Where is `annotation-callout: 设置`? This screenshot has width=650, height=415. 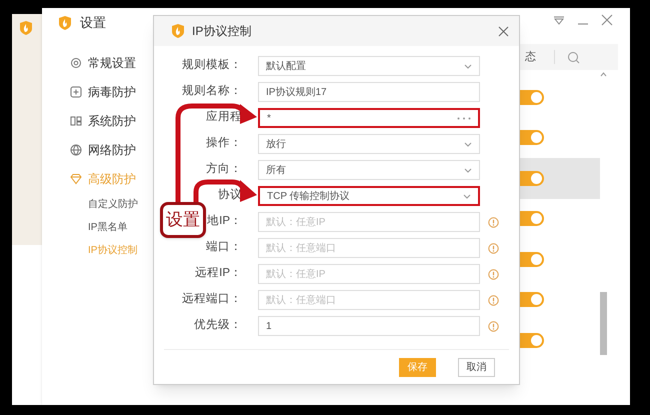
annotation-callout: 设置 is located at coordinates (183, 220).